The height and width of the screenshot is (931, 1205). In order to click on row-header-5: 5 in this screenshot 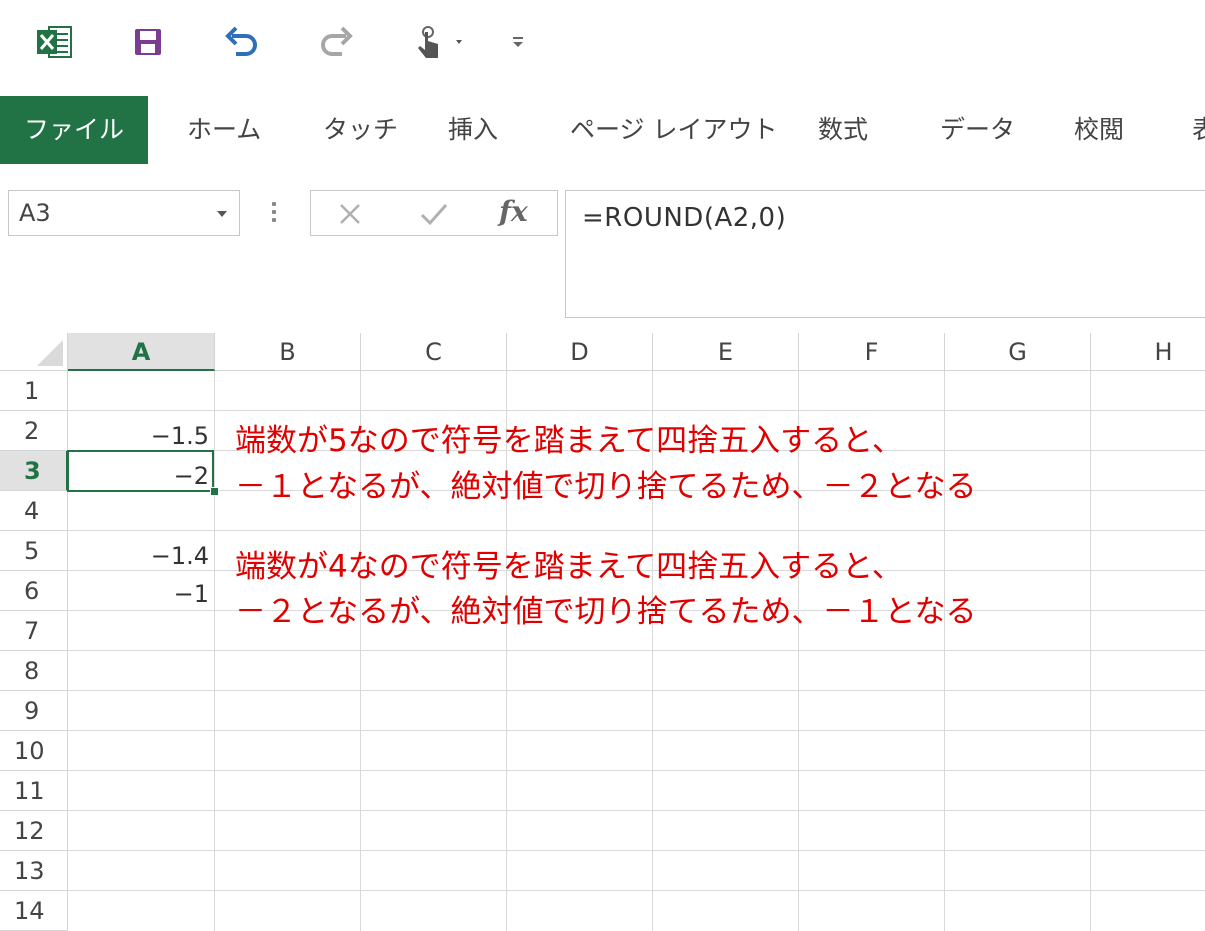, I will do `click(34, 551)`.